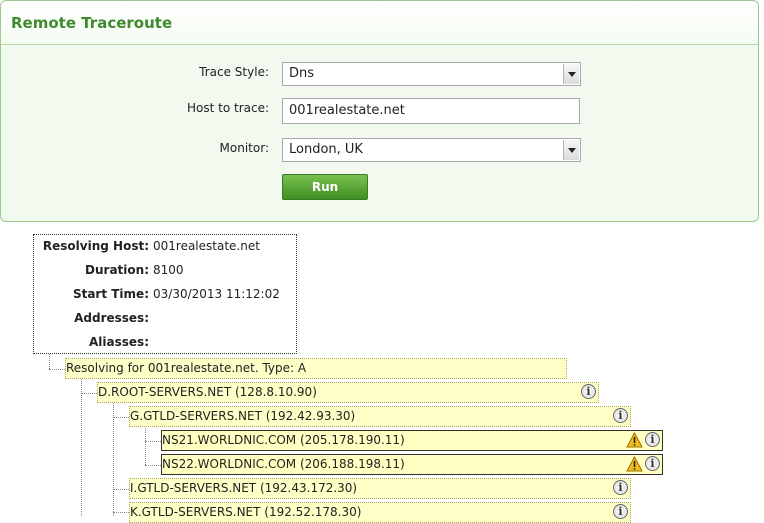 The image size is (764, 523). I want to click on start-time-value: 03/30/2013 11:12:02, so click(216, 294).